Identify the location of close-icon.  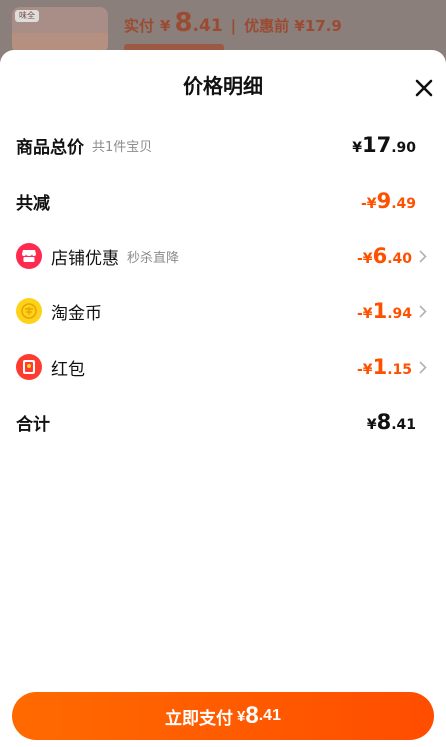
(424, 88).